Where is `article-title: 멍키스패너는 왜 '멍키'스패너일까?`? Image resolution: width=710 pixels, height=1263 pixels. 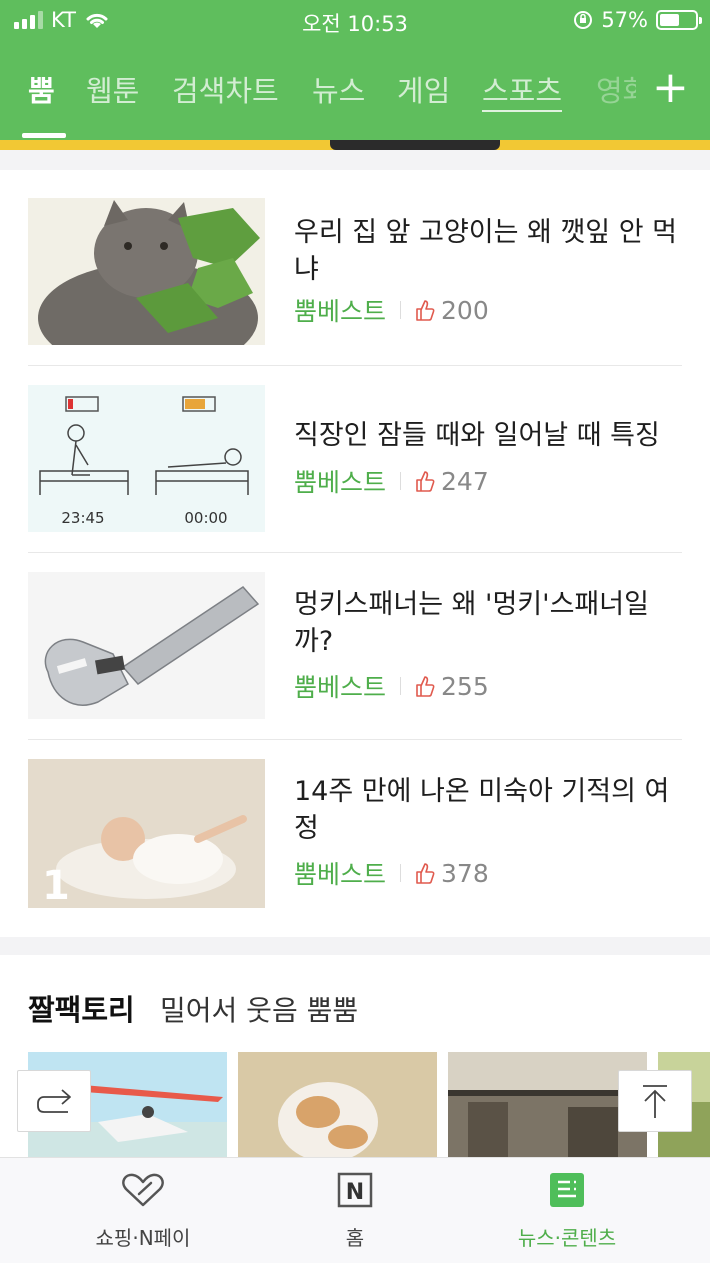
article-title: 멍키스패너는 왜 '멍키'스패너일까? is located at coordinates (490, 623).